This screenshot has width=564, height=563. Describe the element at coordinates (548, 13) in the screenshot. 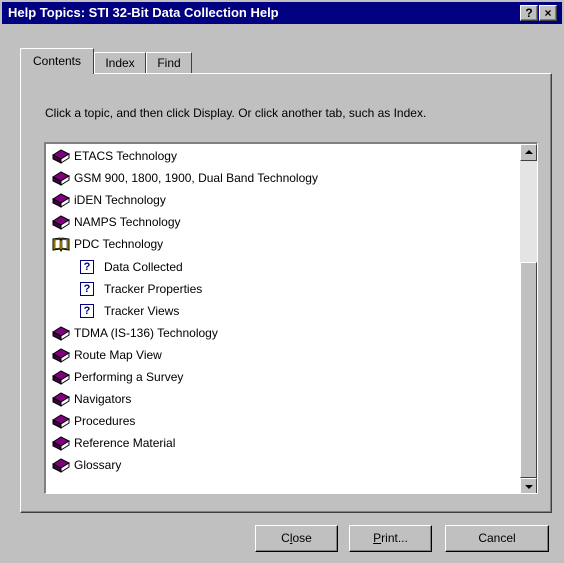

I see `close-window-button: ×` at that location.